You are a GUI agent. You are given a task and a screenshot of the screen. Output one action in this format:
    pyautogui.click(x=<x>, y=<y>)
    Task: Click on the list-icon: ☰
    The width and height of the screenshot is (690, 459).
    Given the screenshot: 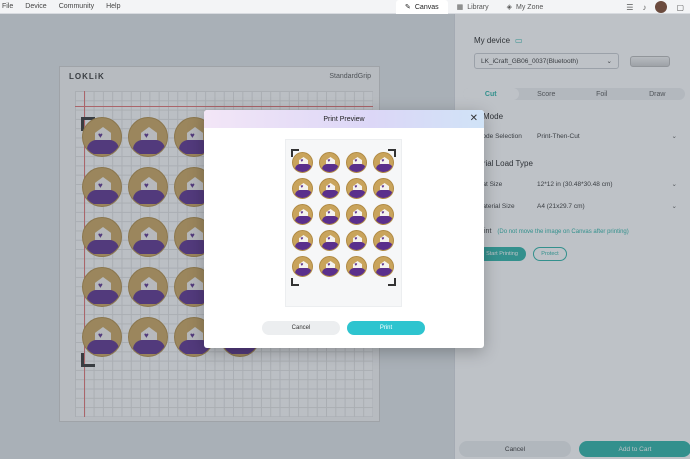 What is the action you would take?
    pyautogui.click(x=629, y=7)
    